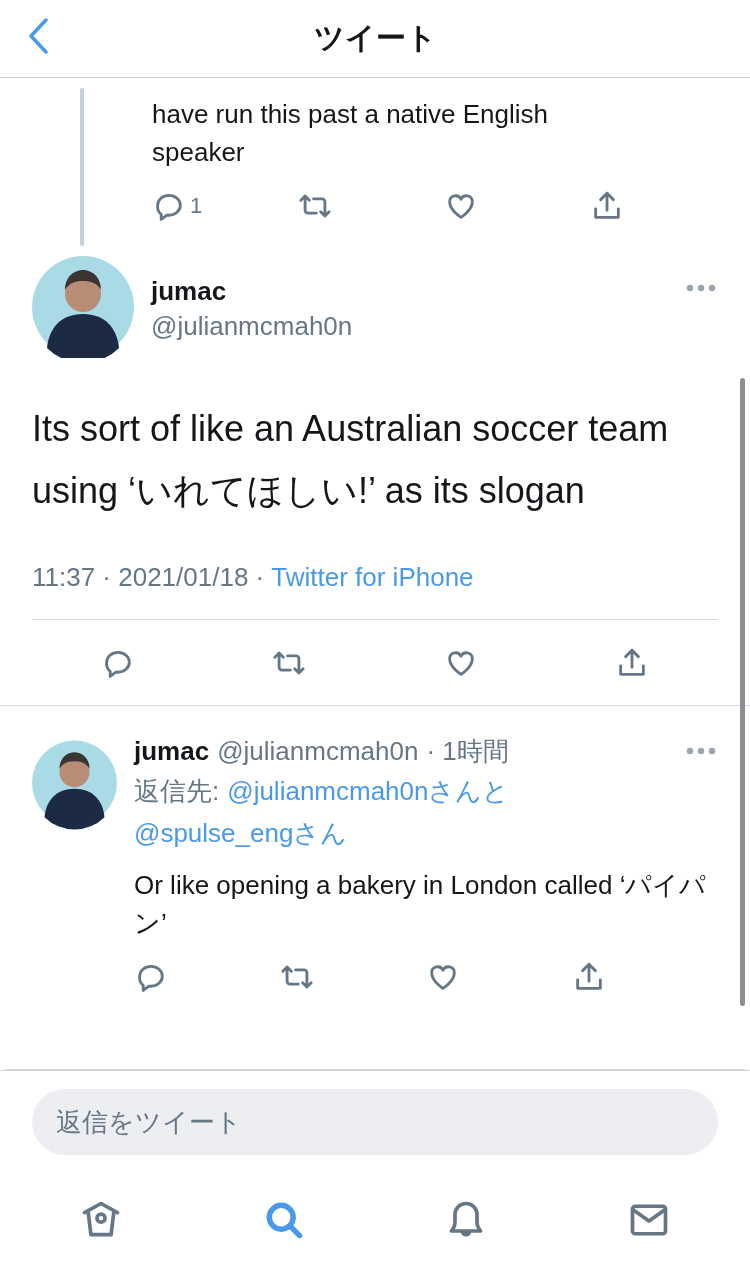 This screenshot has height=1283, width=750. What do you see at coordinates (375, 38) in the screenshot?
I see `screen-title: ツイート` at bounding box center [375, 38].